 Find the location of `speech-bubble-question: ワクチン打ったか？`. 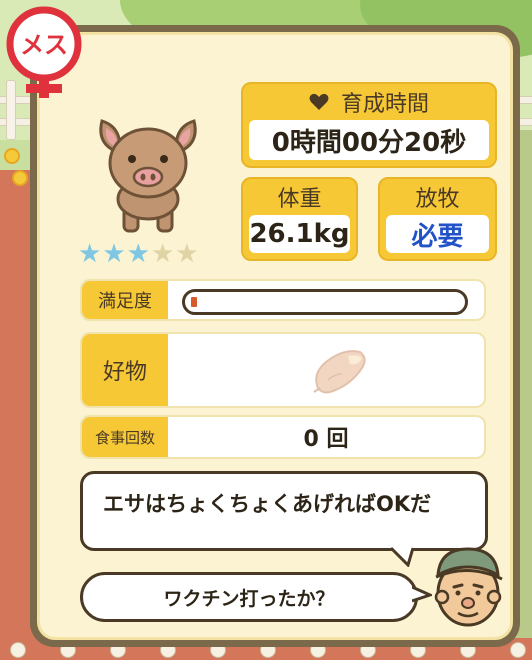

speech-bubble-question: ワクチン打ったか？ is located at coordinates (249, 597).